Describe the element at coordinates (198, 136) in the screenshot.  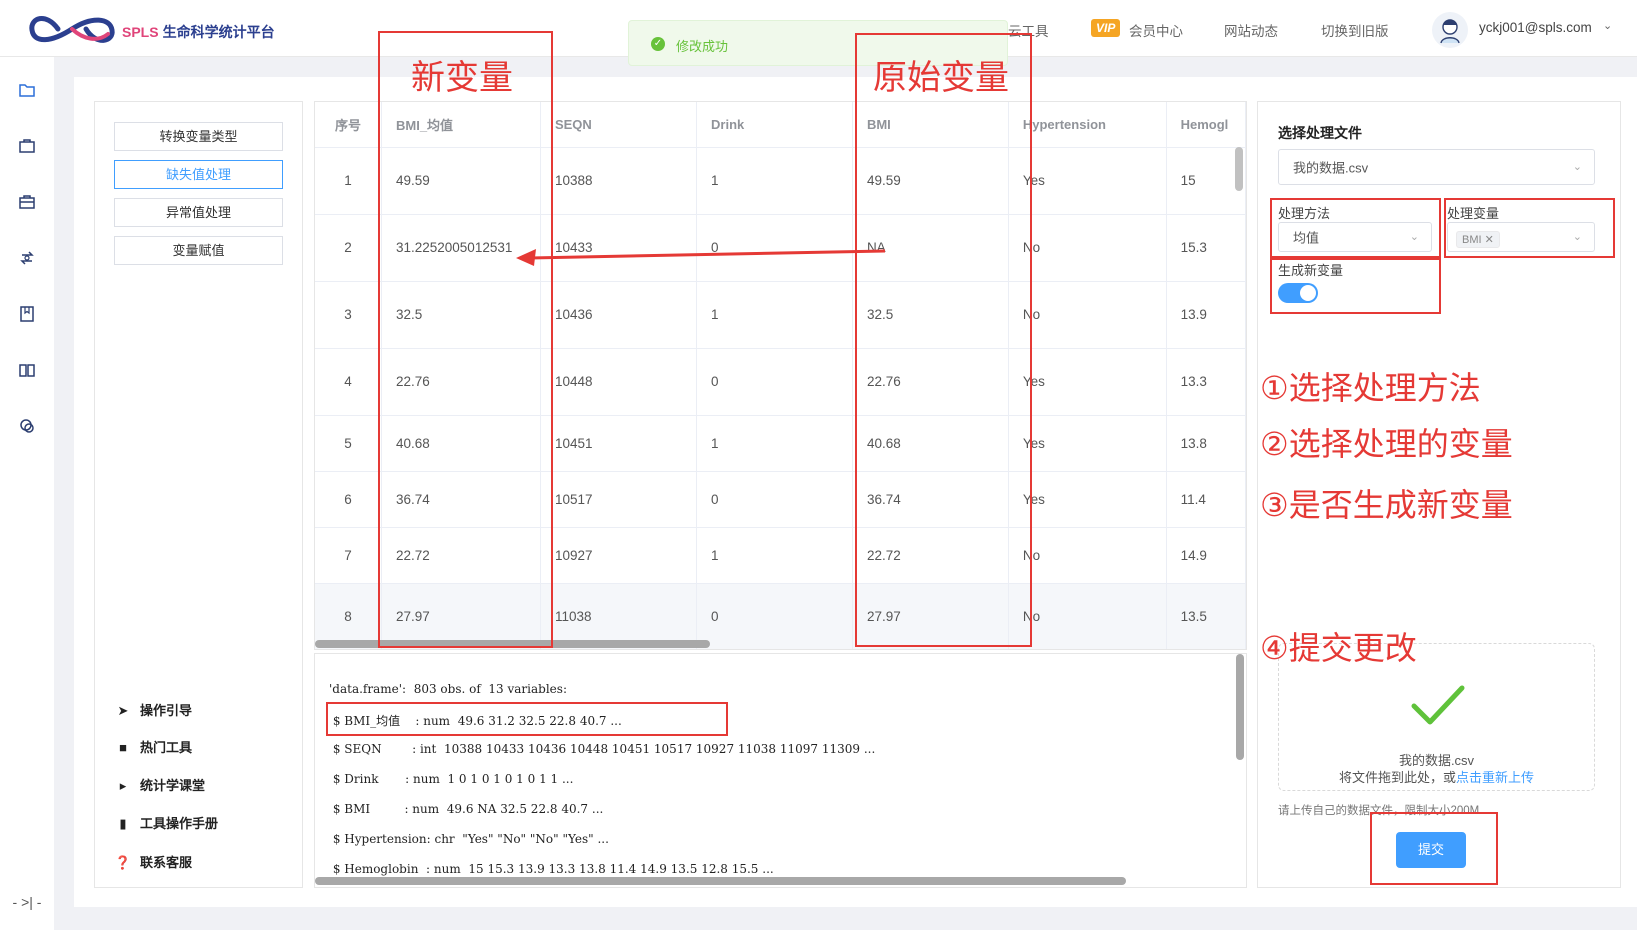
I see `convert-type-button: 转换变量类型` at that location.